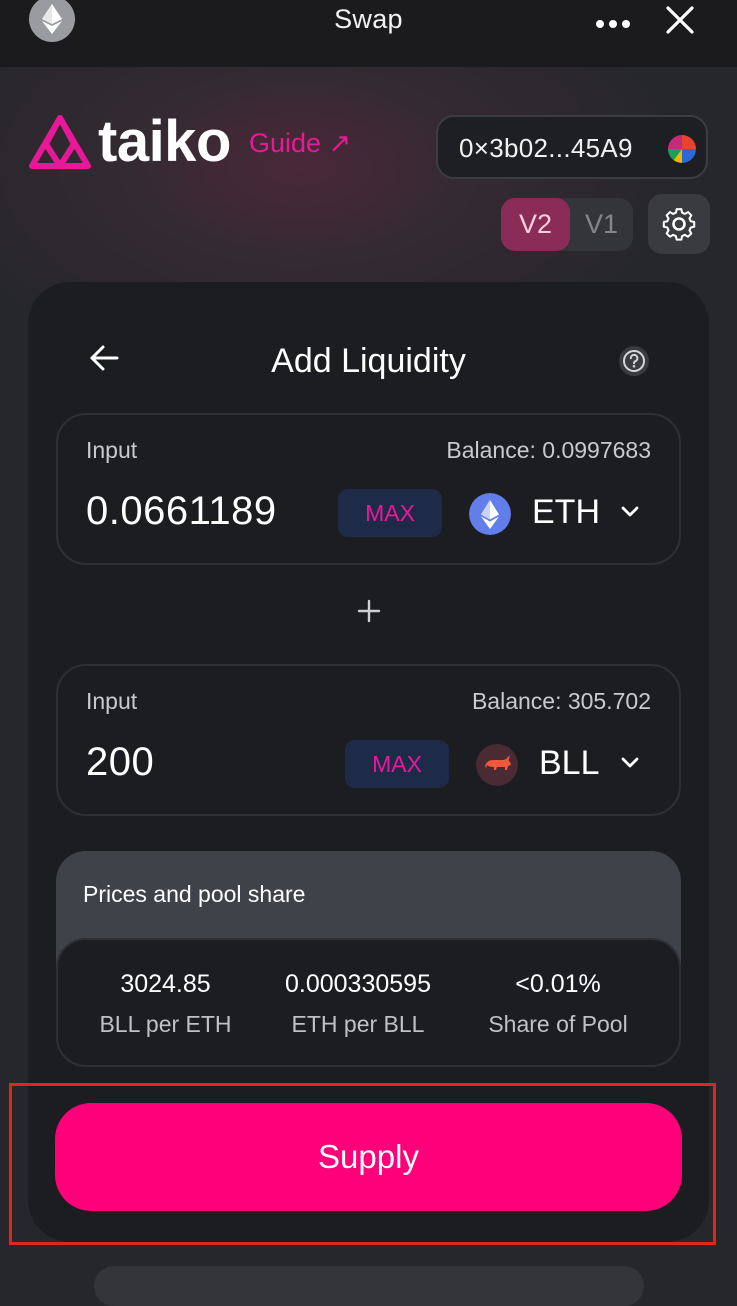 The image size is (737, 1306). I want to click on token-symbol: ETH, so click(566, 512).